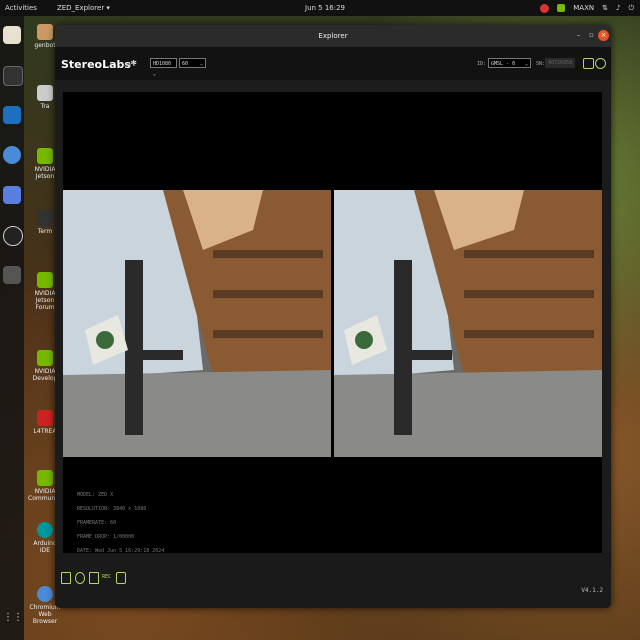  What do you see at coordinates (80, 578) in the screenshot?
I see `stream-icon` at bounding box center [80, 578].